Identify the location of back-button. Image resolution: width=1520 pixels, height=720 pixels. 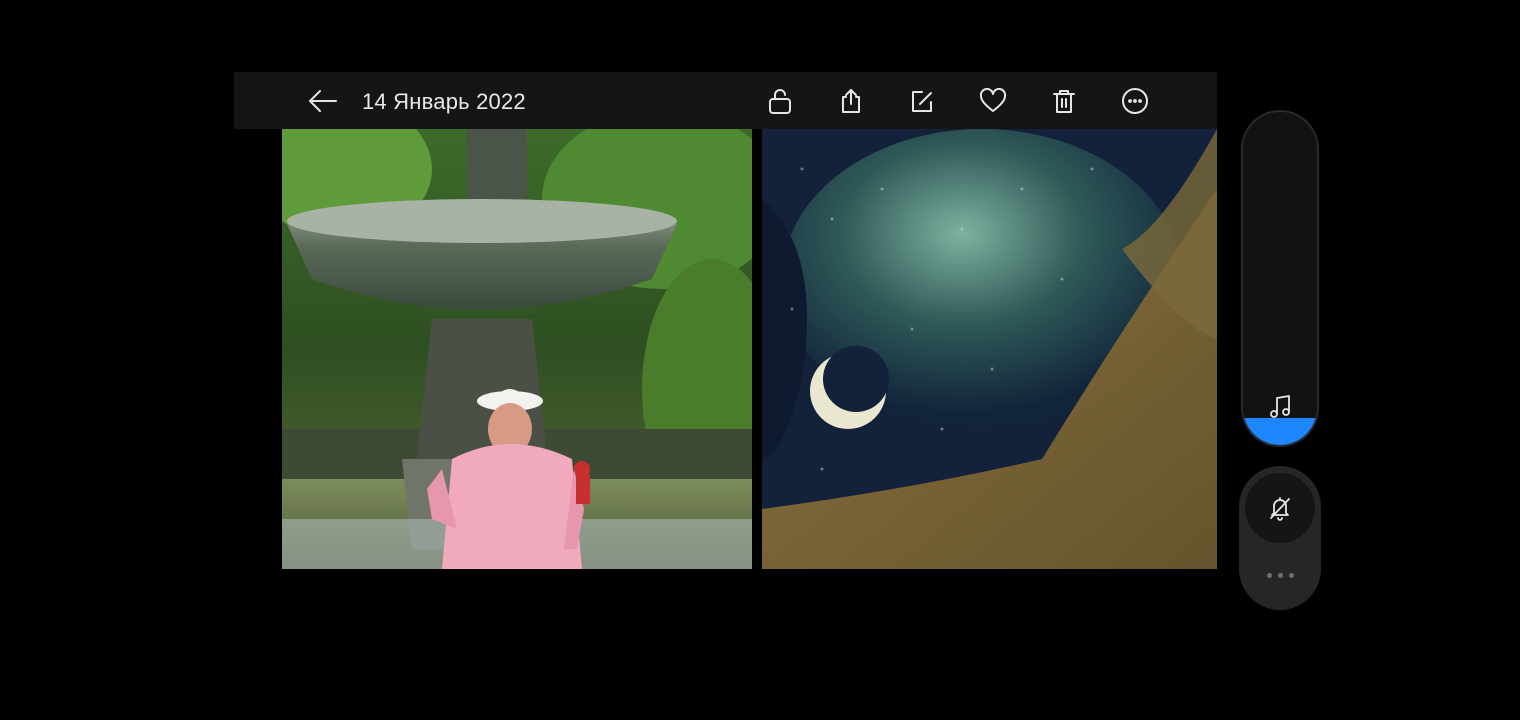
(323, 101).